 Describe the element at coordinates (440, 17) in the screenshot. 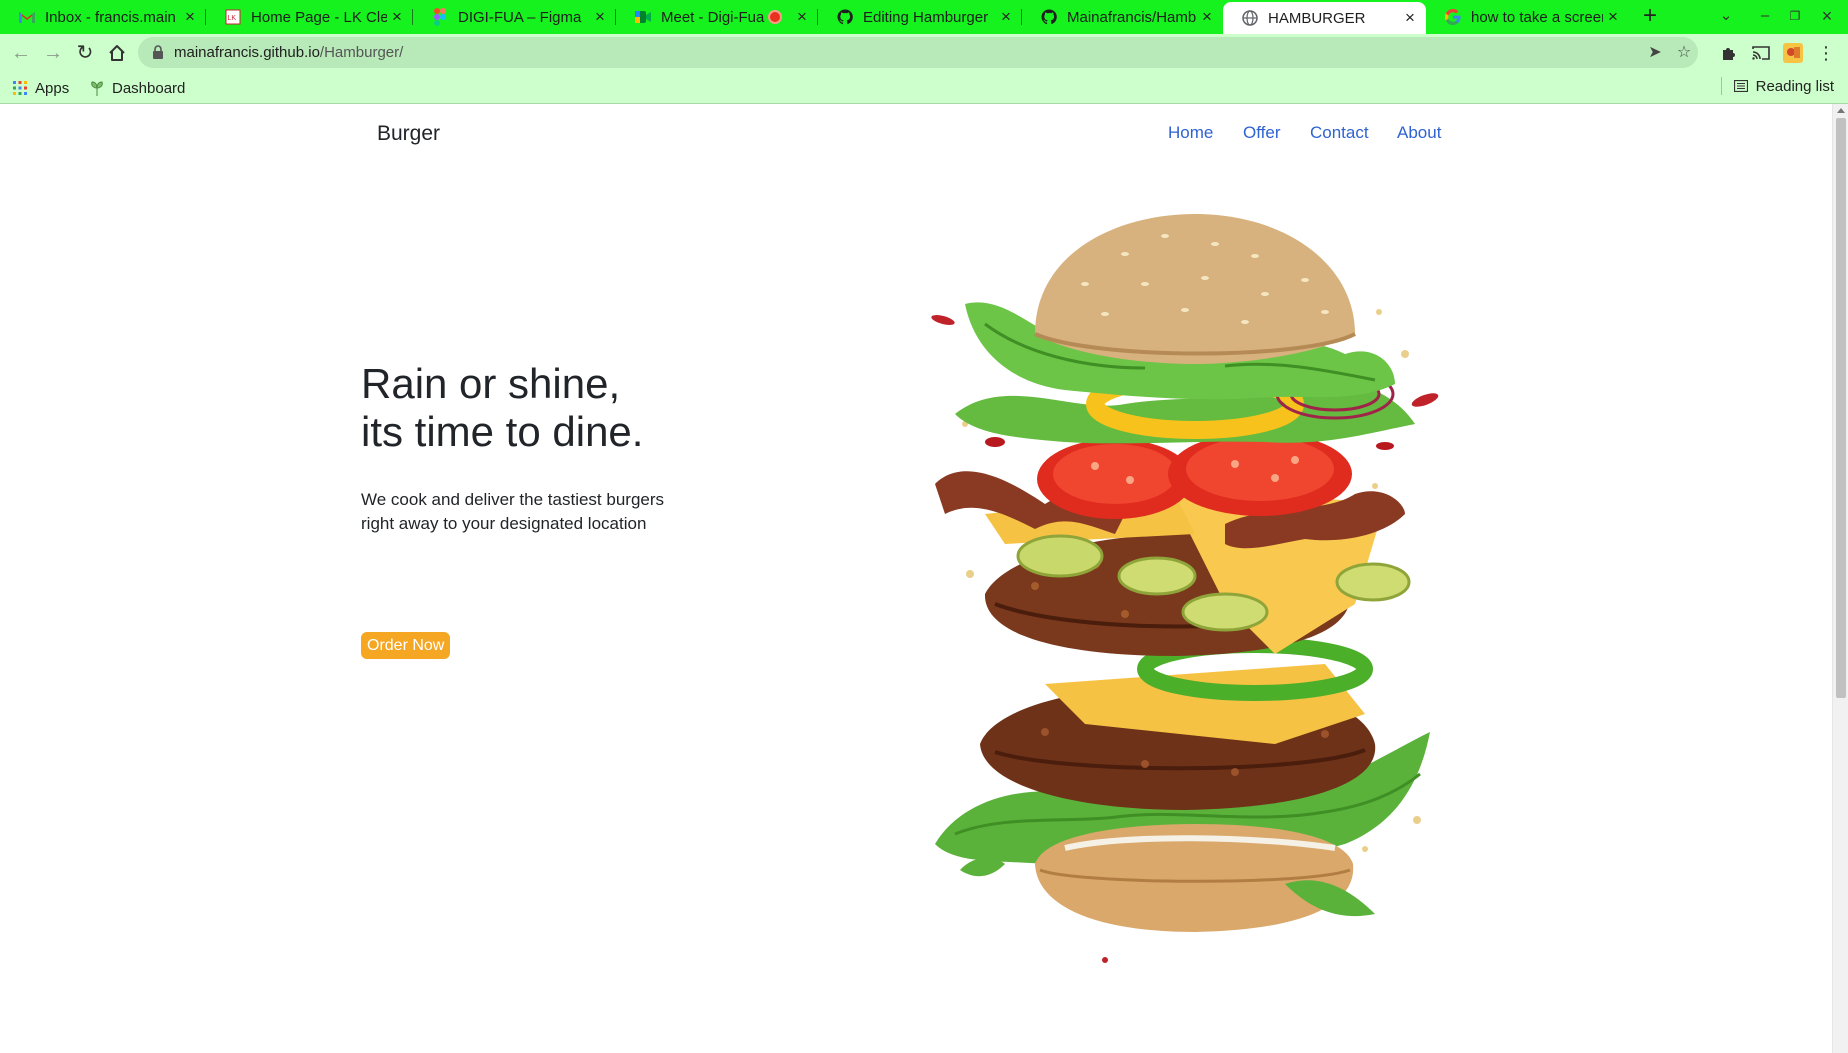

I see `figma-icon` at that location.